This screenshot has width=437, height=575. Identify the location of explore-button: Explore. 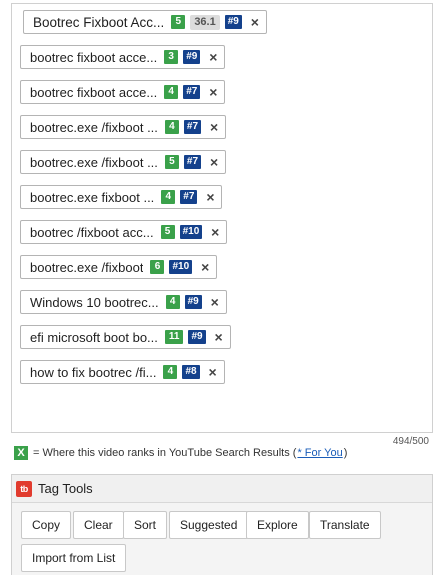
(277, 525).